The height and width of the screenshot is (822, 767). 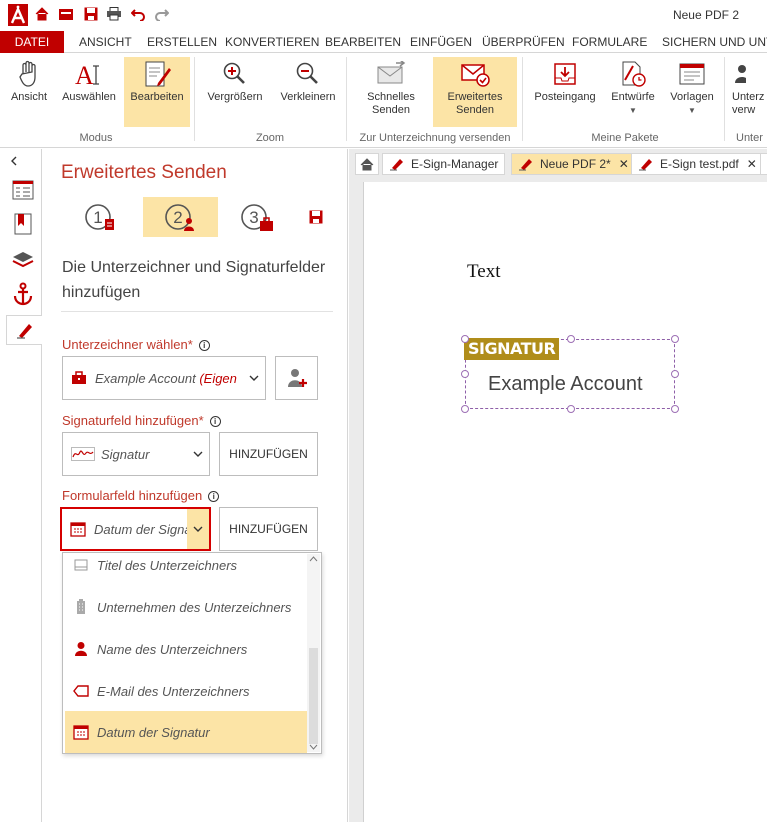 I want to click on bookmark-icon, so click(x=23, y=224).